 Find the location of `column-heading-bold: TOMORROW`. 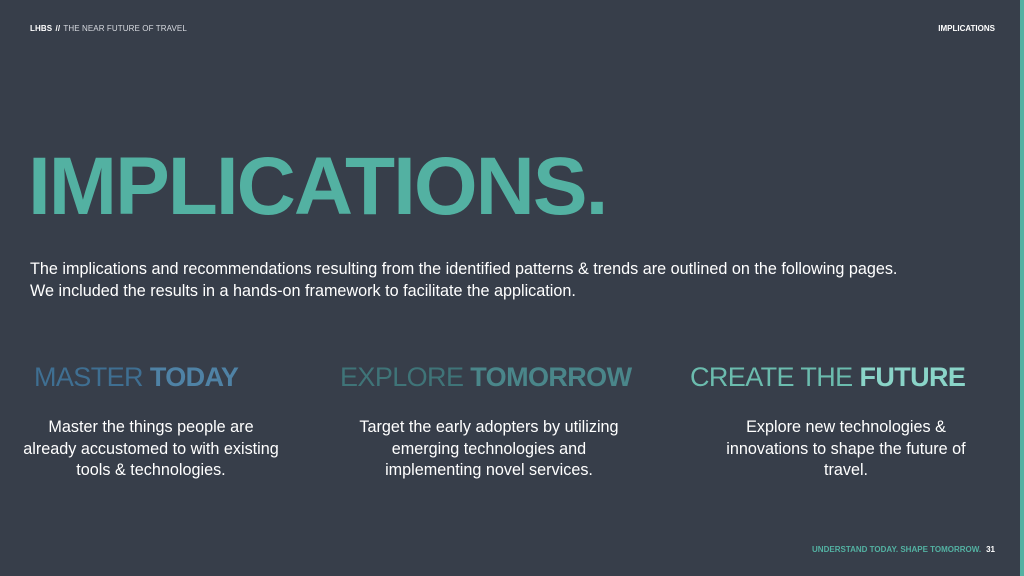

column-heading-bold: TOMORROW is located at coordinates (551, 377).